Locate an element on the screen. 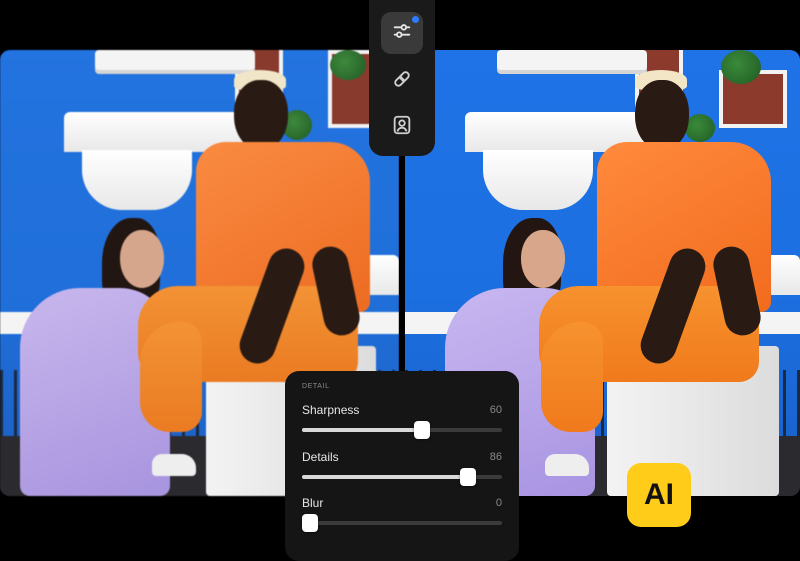 Image resolution: width=800 pixels, height=561 pixels. ai-badge: AI is located at coordinates (659, 495).